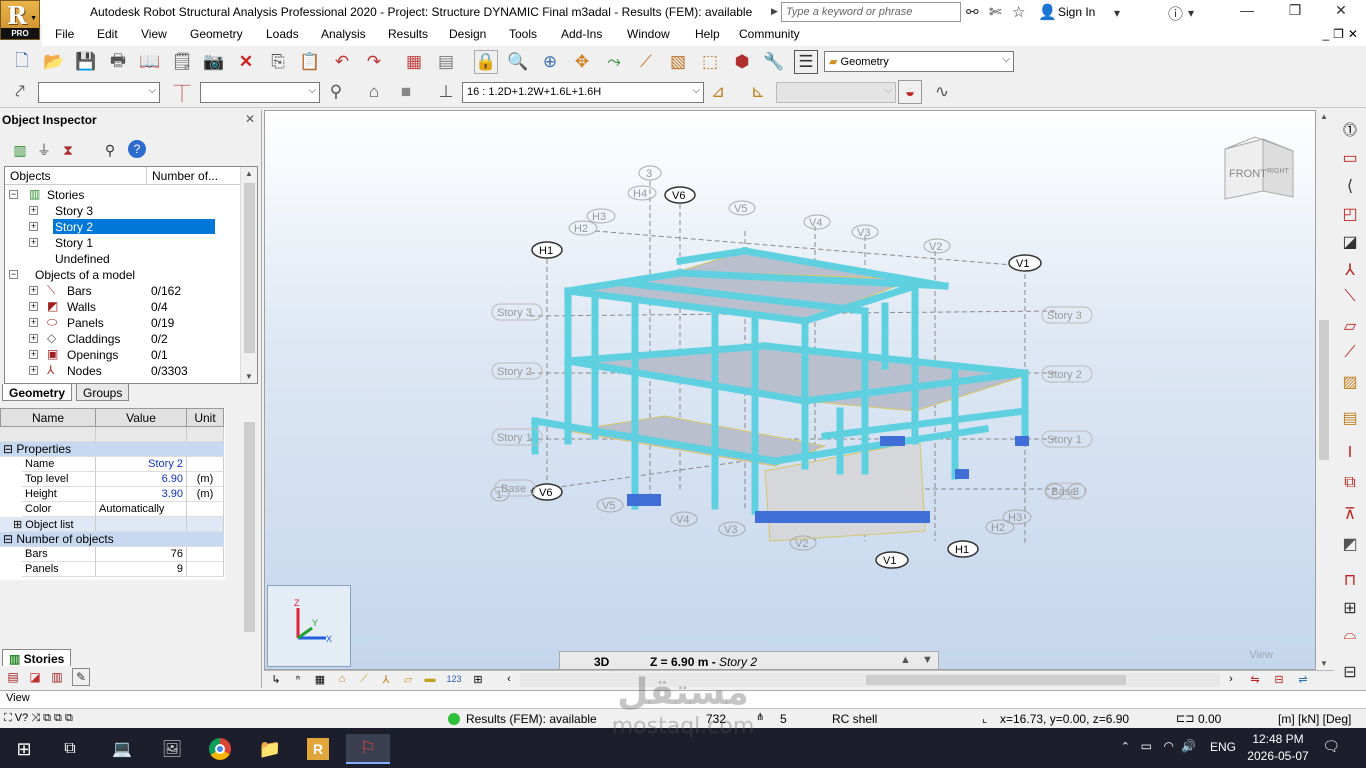 The width and height of the screenshot is (1366, 768). I want to click on arch-icon: ⌓, so click(1350, 637).